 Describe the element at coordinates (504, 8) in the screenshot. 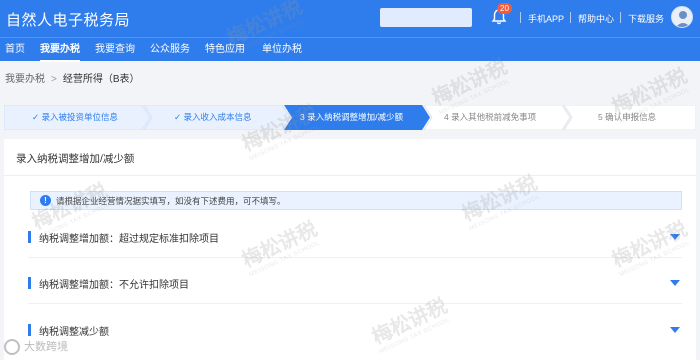

I see `notification-badge: 20` at that location.